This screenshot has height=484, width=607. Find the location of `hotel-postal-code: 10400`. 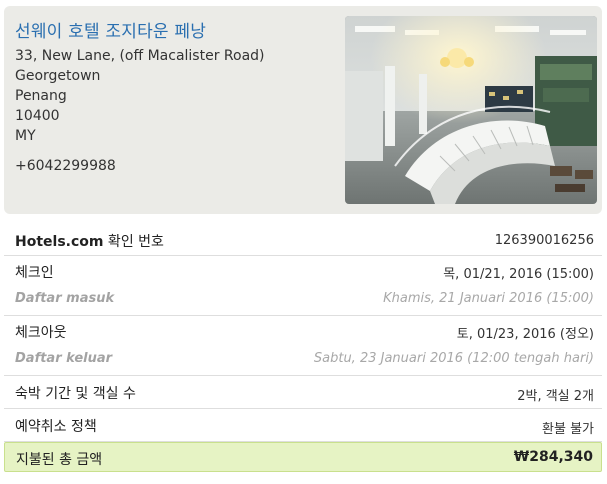

hotel-postal-code: 10400 is located at coordinates (37, 116).